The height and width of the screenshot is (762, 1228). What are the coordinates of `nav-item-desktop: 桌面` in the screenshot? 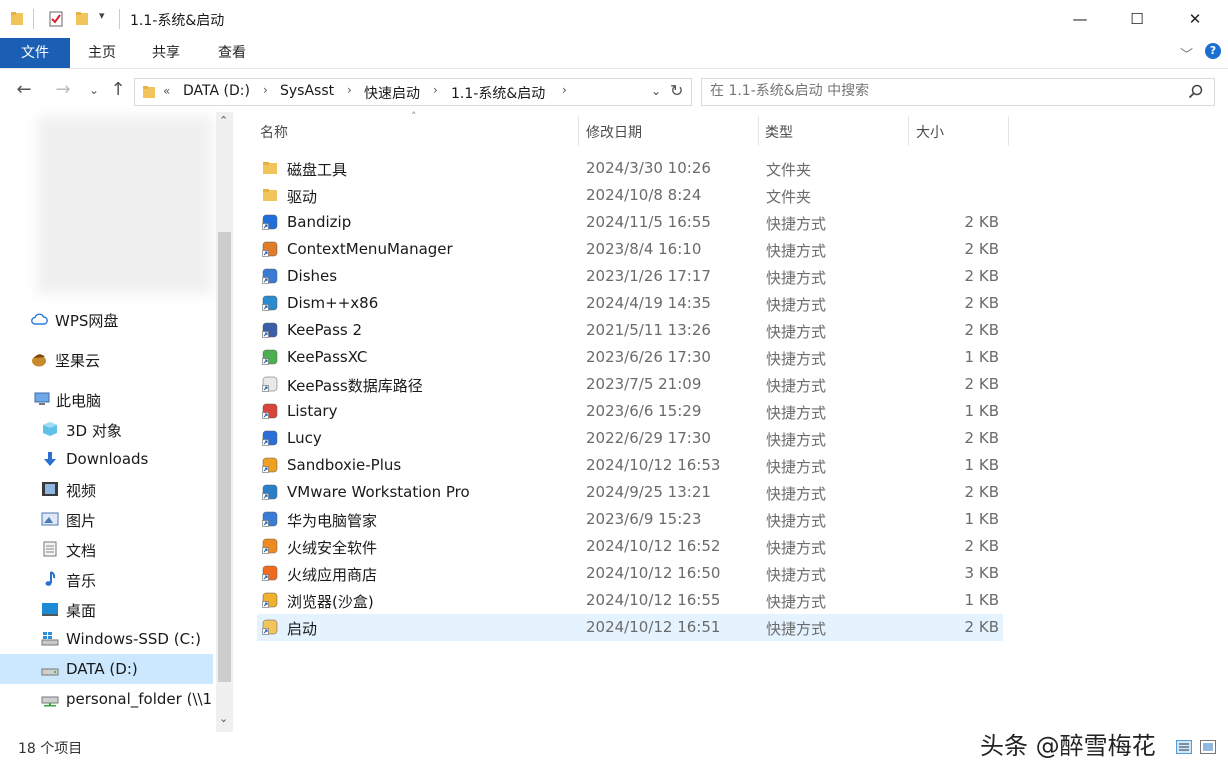 It's located at (106, 609).